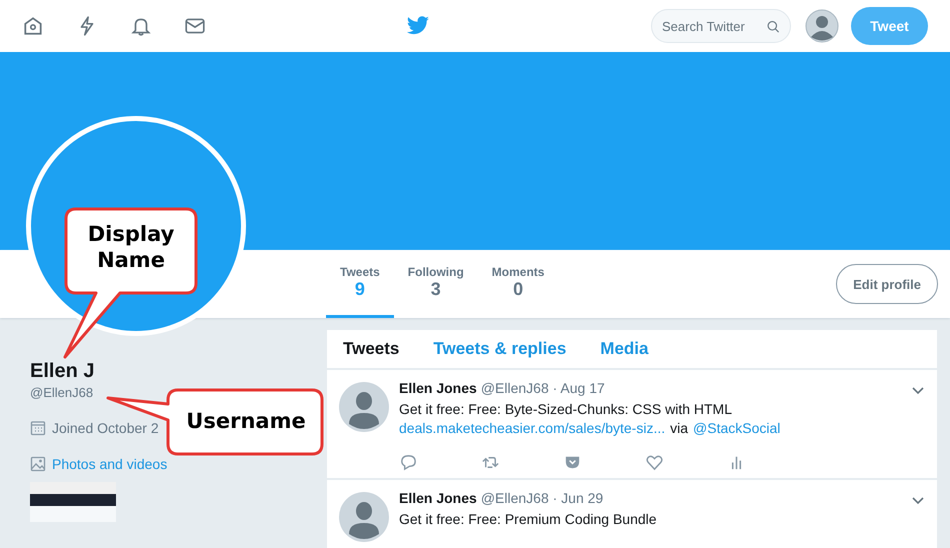  Describe the element at coordinates (499, 349) in the screenshot. I see `timeline-tab: Tweets & replies` at that location.